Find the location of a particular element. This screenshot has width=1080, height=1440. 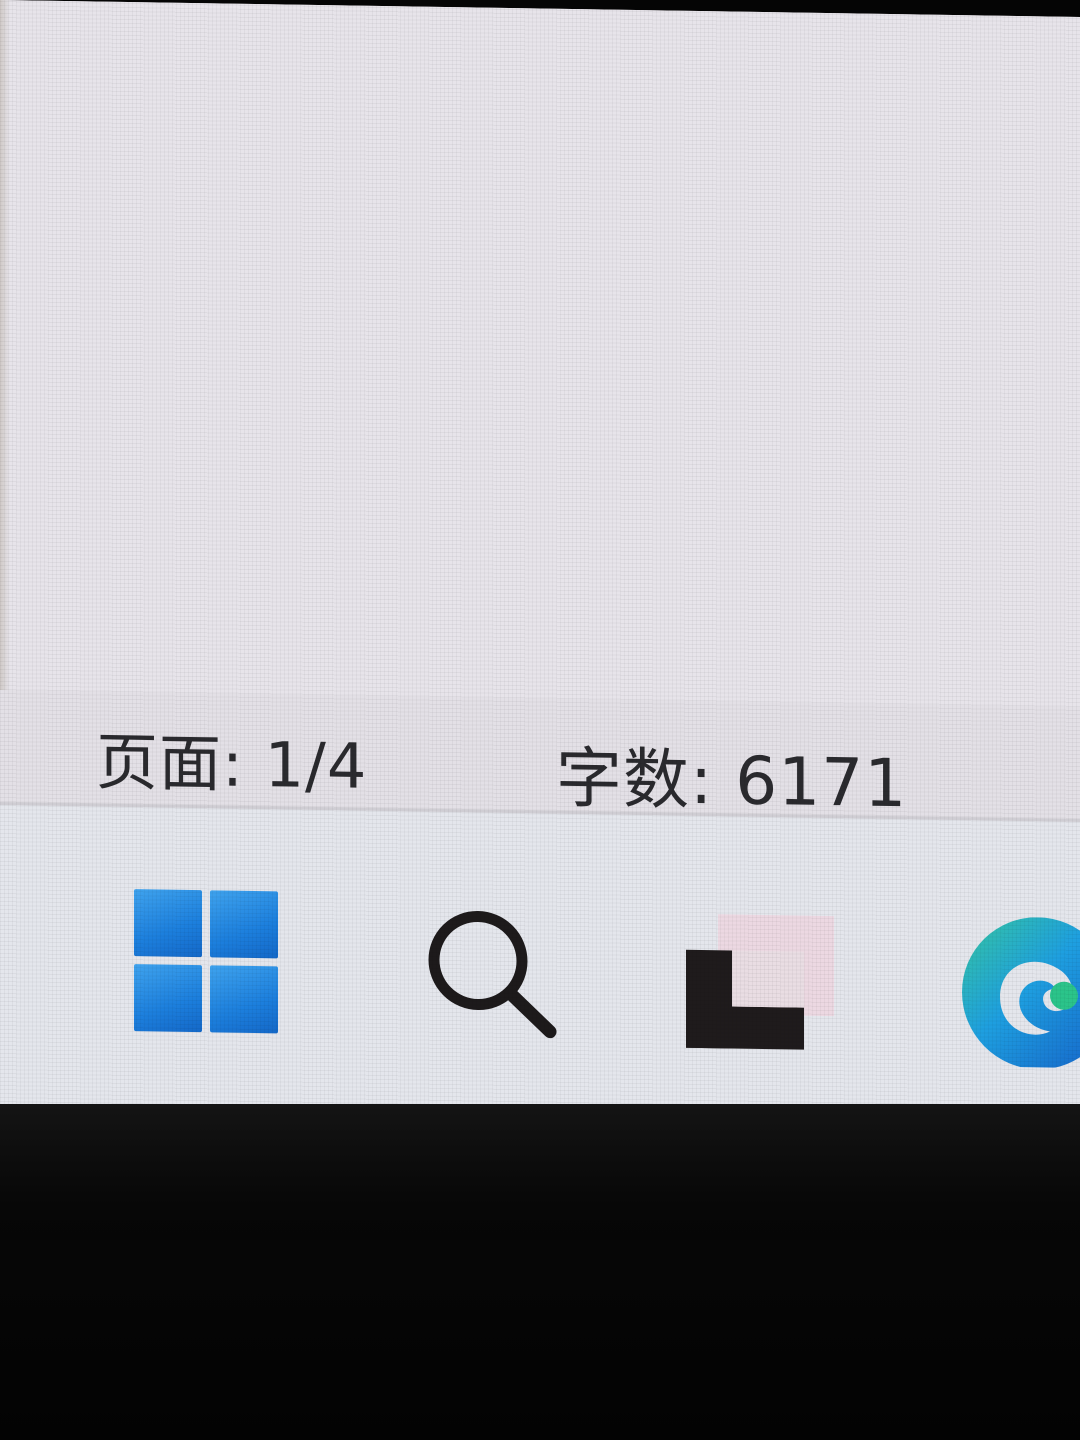

word-processor-status-bar: 页面: 1/4 字数: 6171 is located at coordinates (540, 756).